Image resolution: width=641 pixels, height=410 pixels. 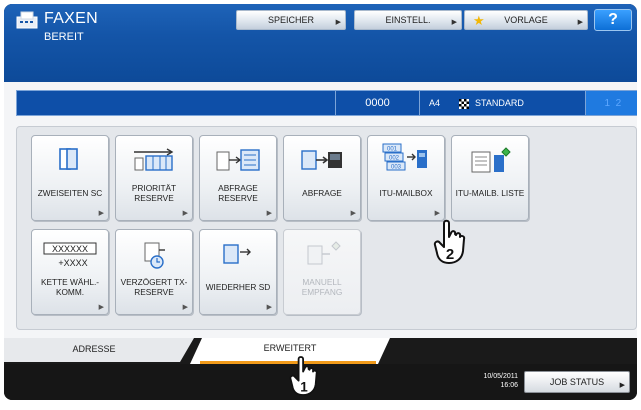 What do you see at coordinates (94, 349) in the screenshot?
I see `tab-adresse-label: ADRESSE` at bounding box center [94, 349].